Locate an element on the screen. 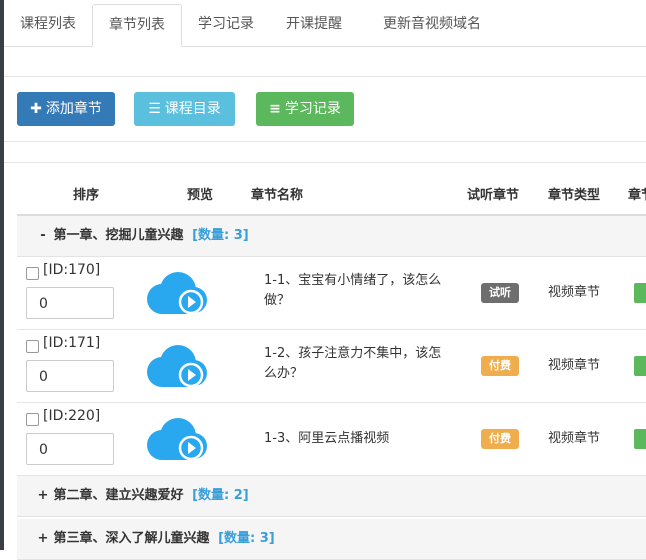 The image size is (646, 560). table-row: [ID:170] 0 1-1、宝宝有小情绪了，该怎么做？ 试听 视频章节 is located at coordinates (331, 293).